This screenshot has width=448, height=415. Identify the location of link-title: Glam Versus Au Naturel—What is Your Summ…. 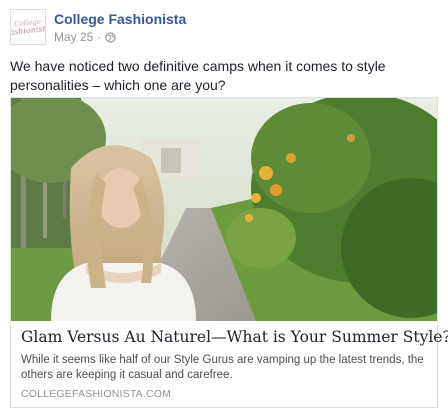
(234, 337).